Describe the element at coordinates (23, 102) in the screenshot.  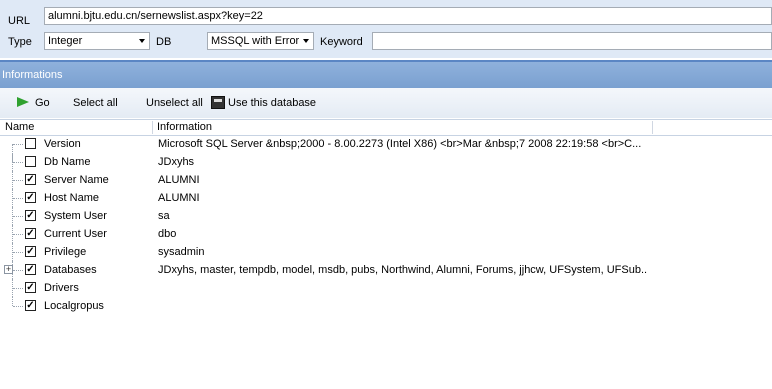
I see `play-icon` at that location.